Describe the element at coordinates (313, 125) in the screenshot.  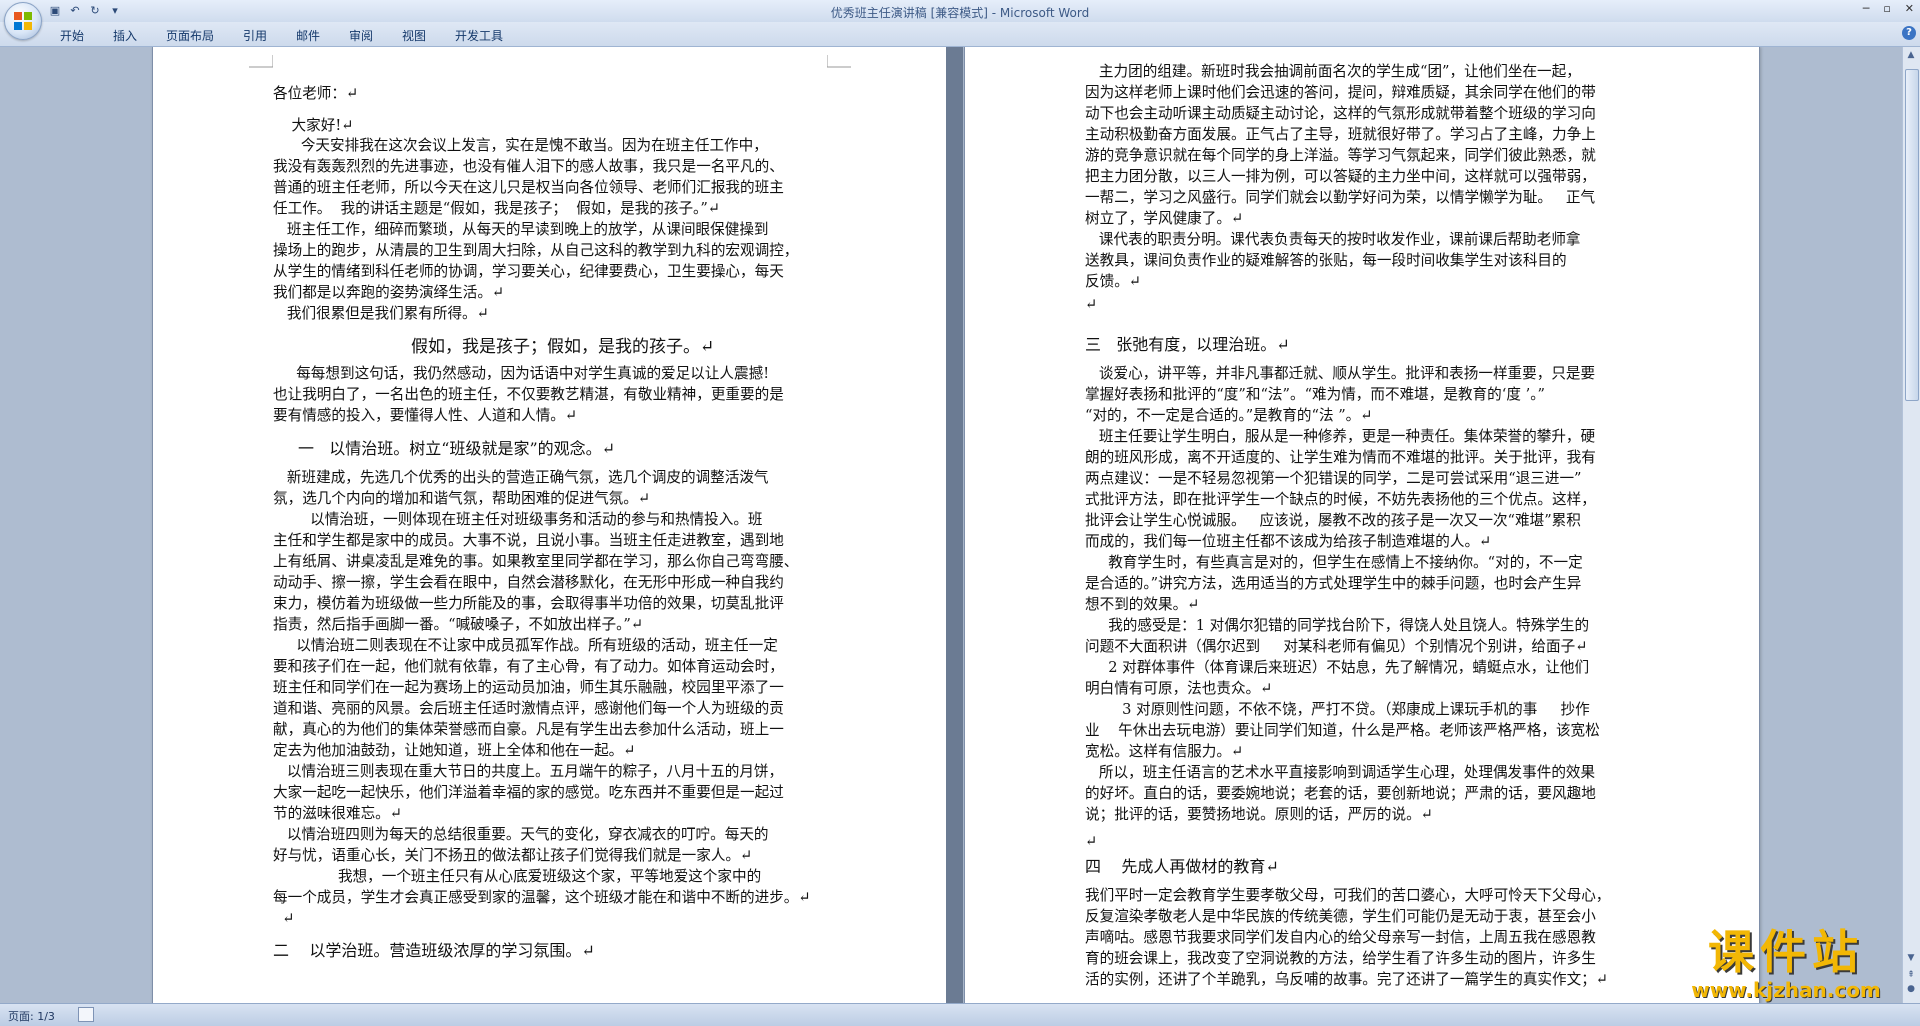
I see `paragraph-line: 大家好!↵` at that location.